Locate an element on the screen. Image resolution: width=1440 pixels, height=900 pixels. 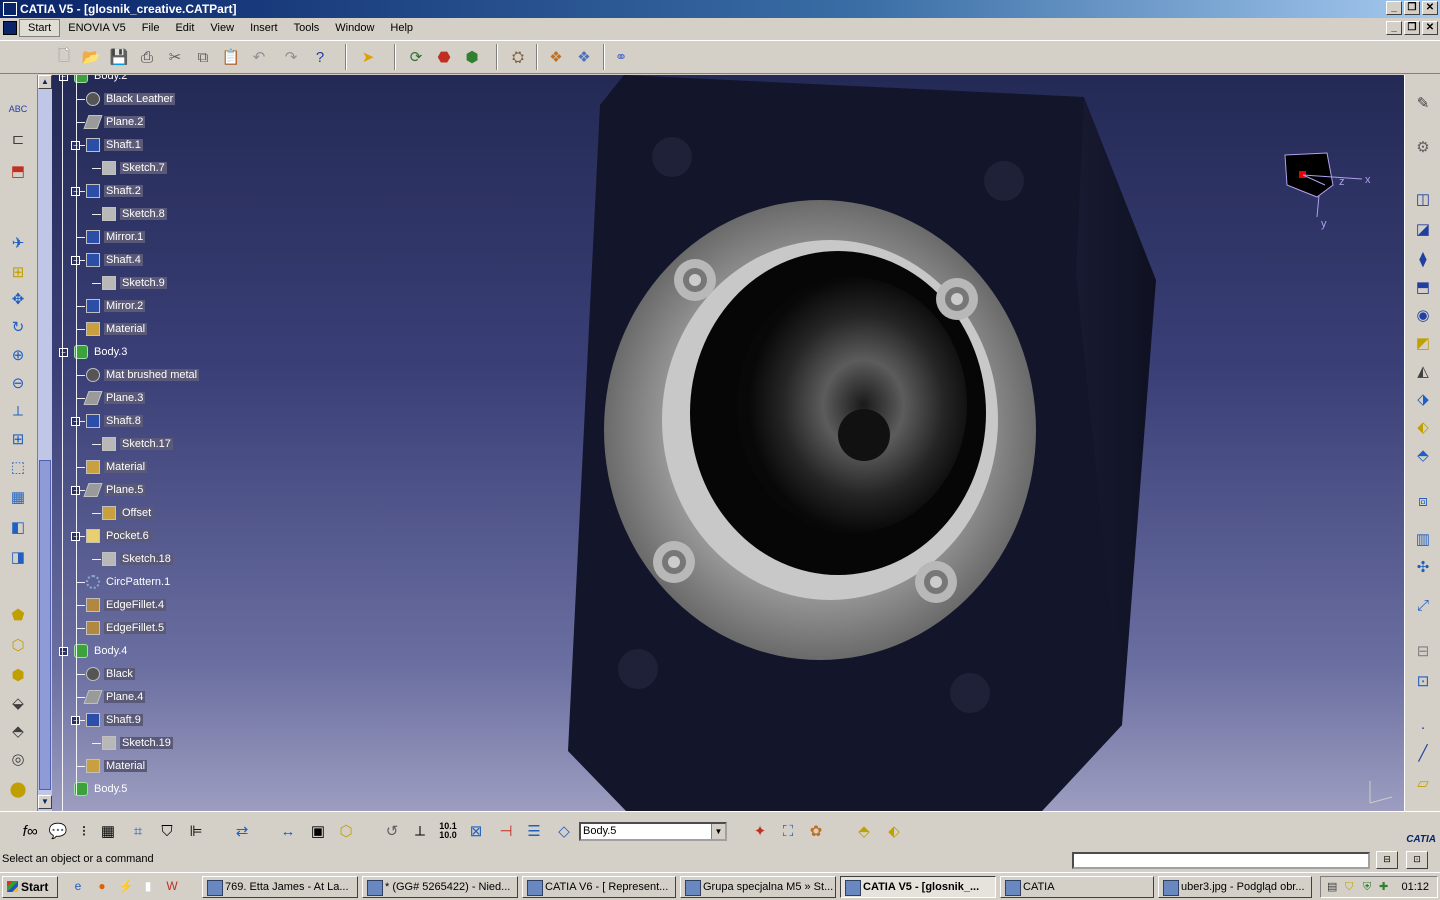
copy-icon: ⧉ is located at coordinates (203, 57).